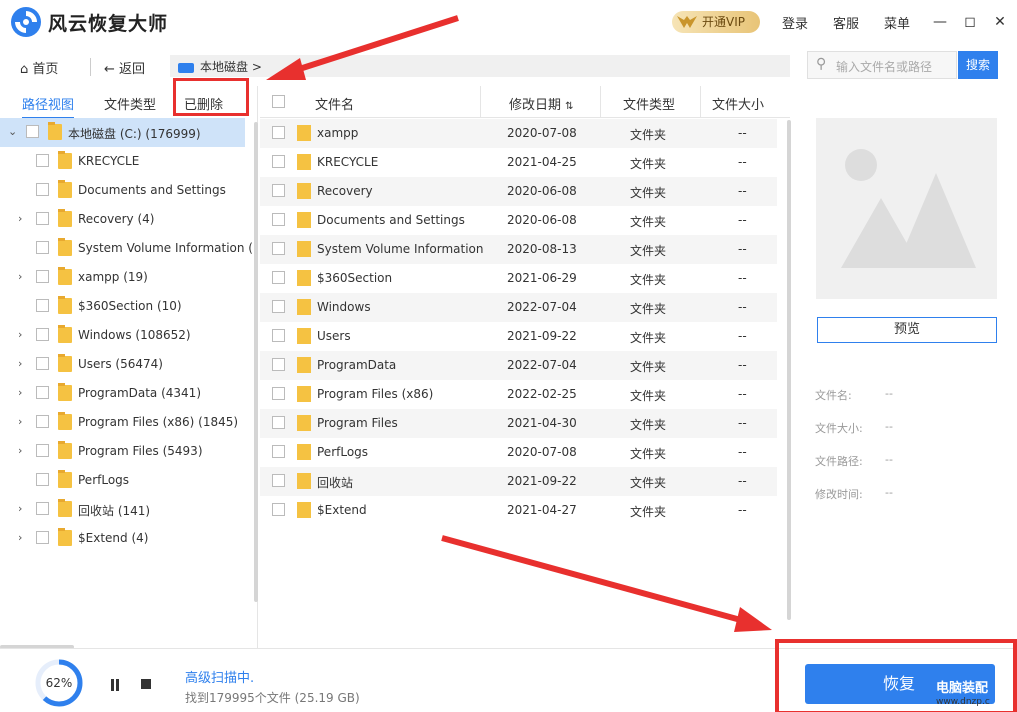  What do you see at coordinates (518, 394) in the screenshot?
I see `table-row: Program Files (x86) 2022-02-25 文件夹 --` at bounding box center [518, 394].